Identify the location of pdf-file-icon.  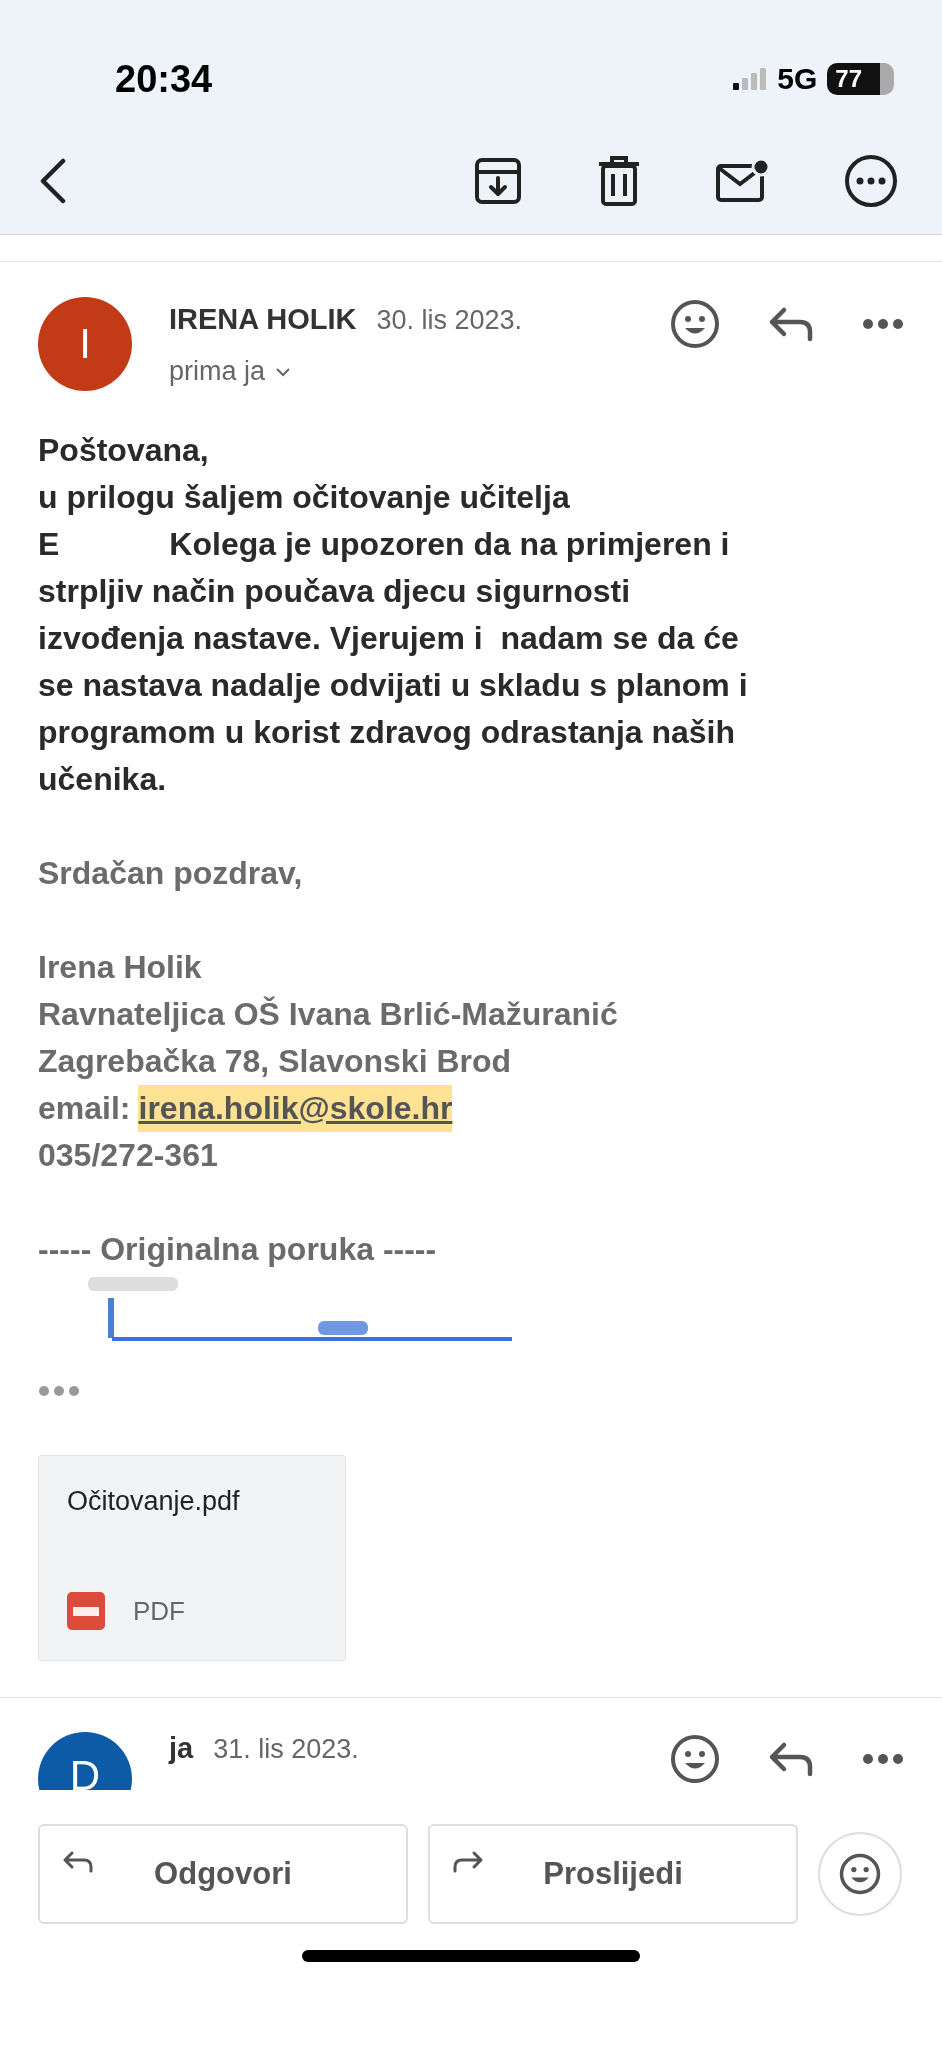
(86, 1611).